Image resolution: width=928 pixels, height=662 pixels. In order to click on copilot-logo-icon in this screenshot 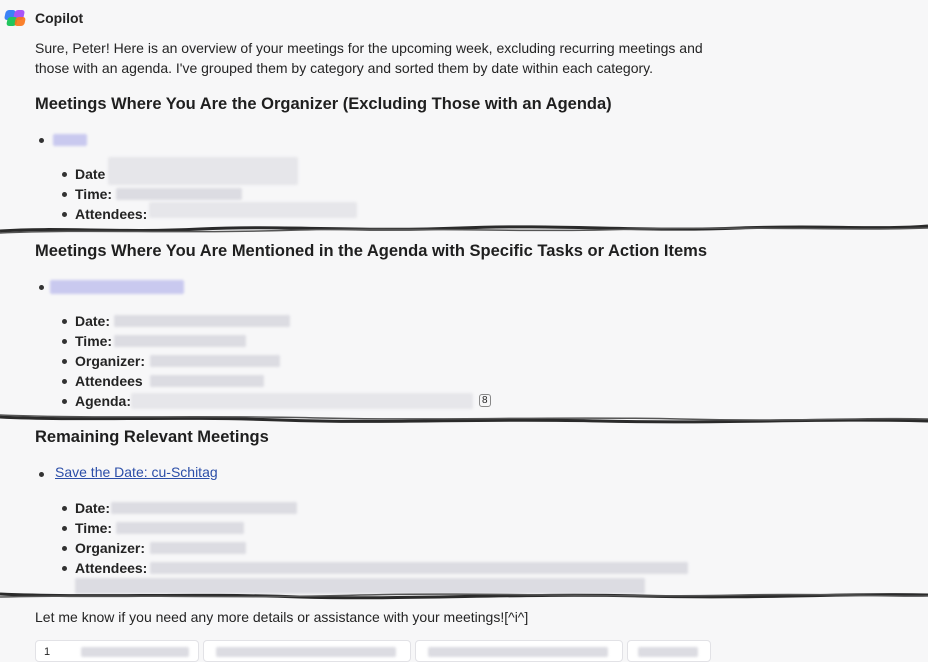, I will do `click(14, 18)`.